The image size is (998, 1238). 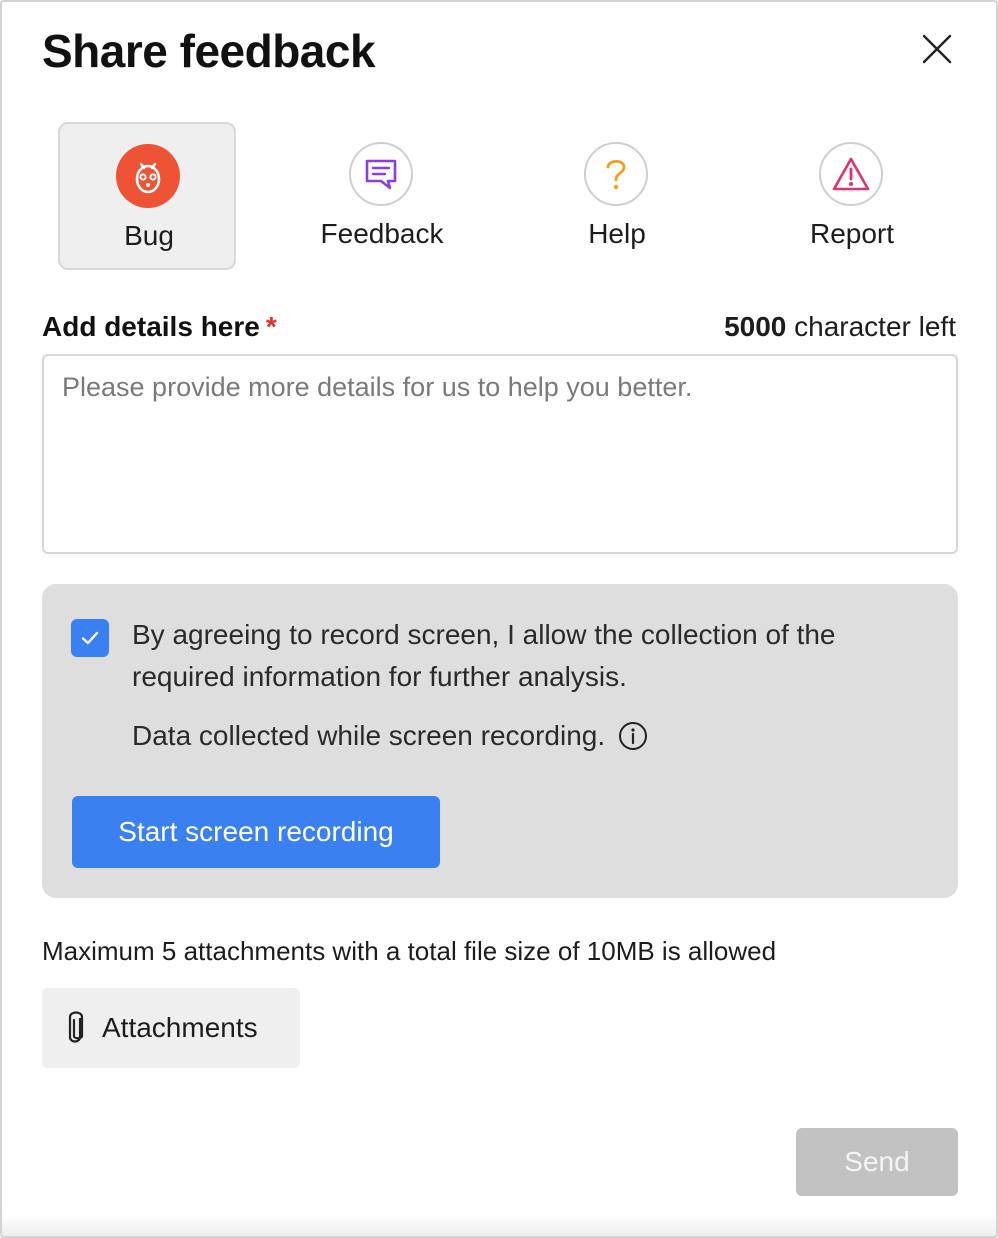 I want to click on attachments-button: Attachments, so click(x=171, y=1028).